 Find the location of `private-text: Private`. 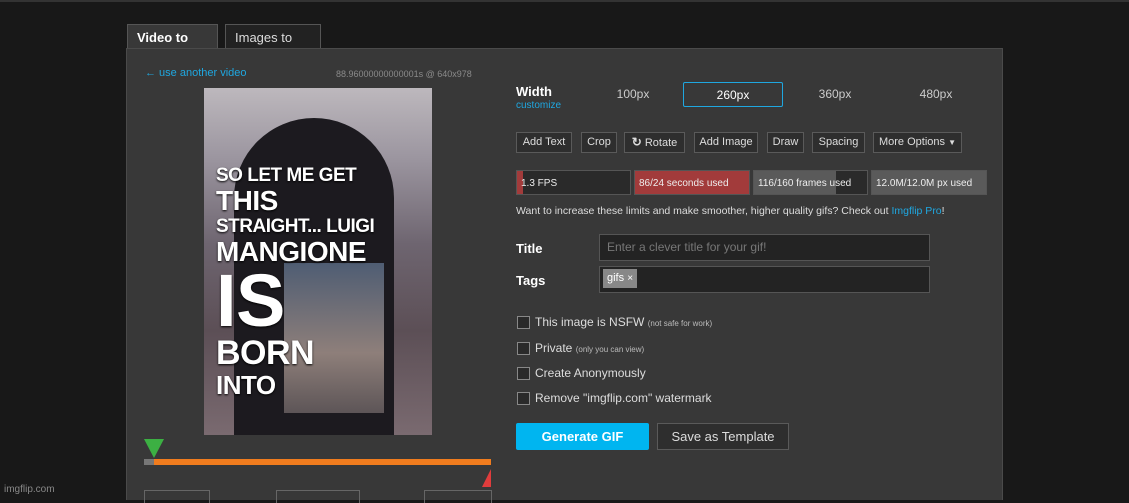

private-text: Private is located at coordinates (554, 348).